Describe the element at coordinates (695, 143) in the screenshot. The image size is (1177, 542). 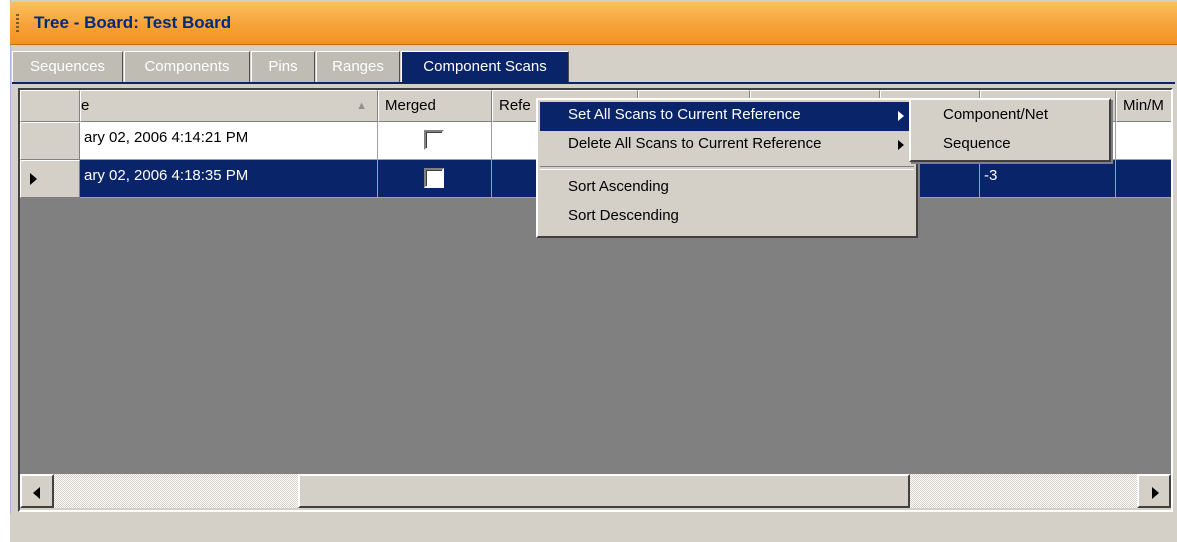
I see `menu-item-label: Delete All Scans to Current Reference` at that location.